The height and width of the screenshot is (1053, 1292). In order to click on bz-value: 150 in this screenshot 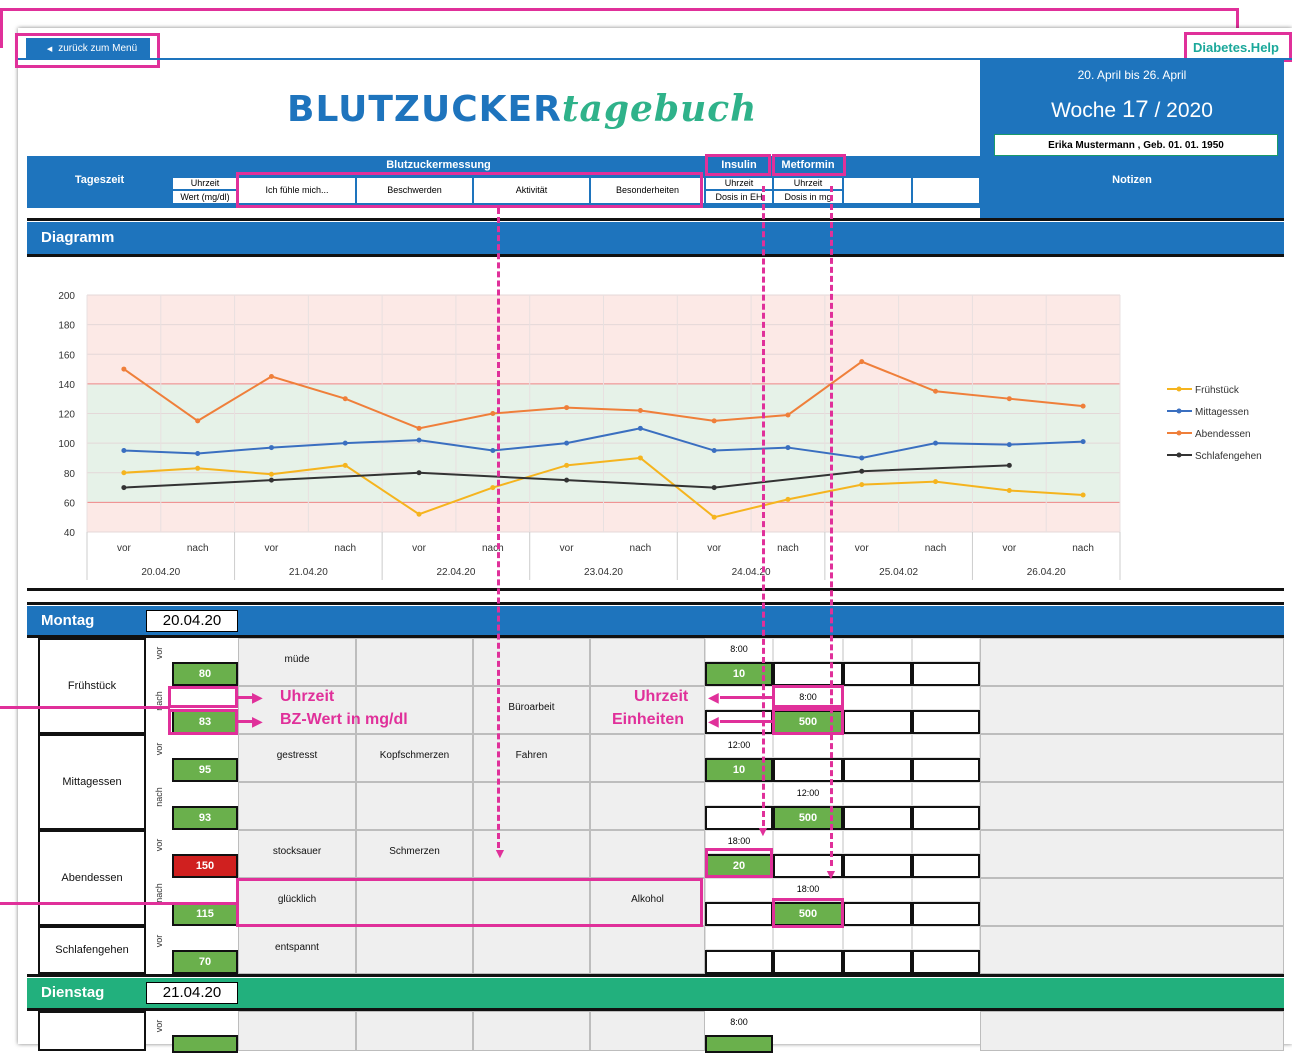, I will do `click(205, 866)`.